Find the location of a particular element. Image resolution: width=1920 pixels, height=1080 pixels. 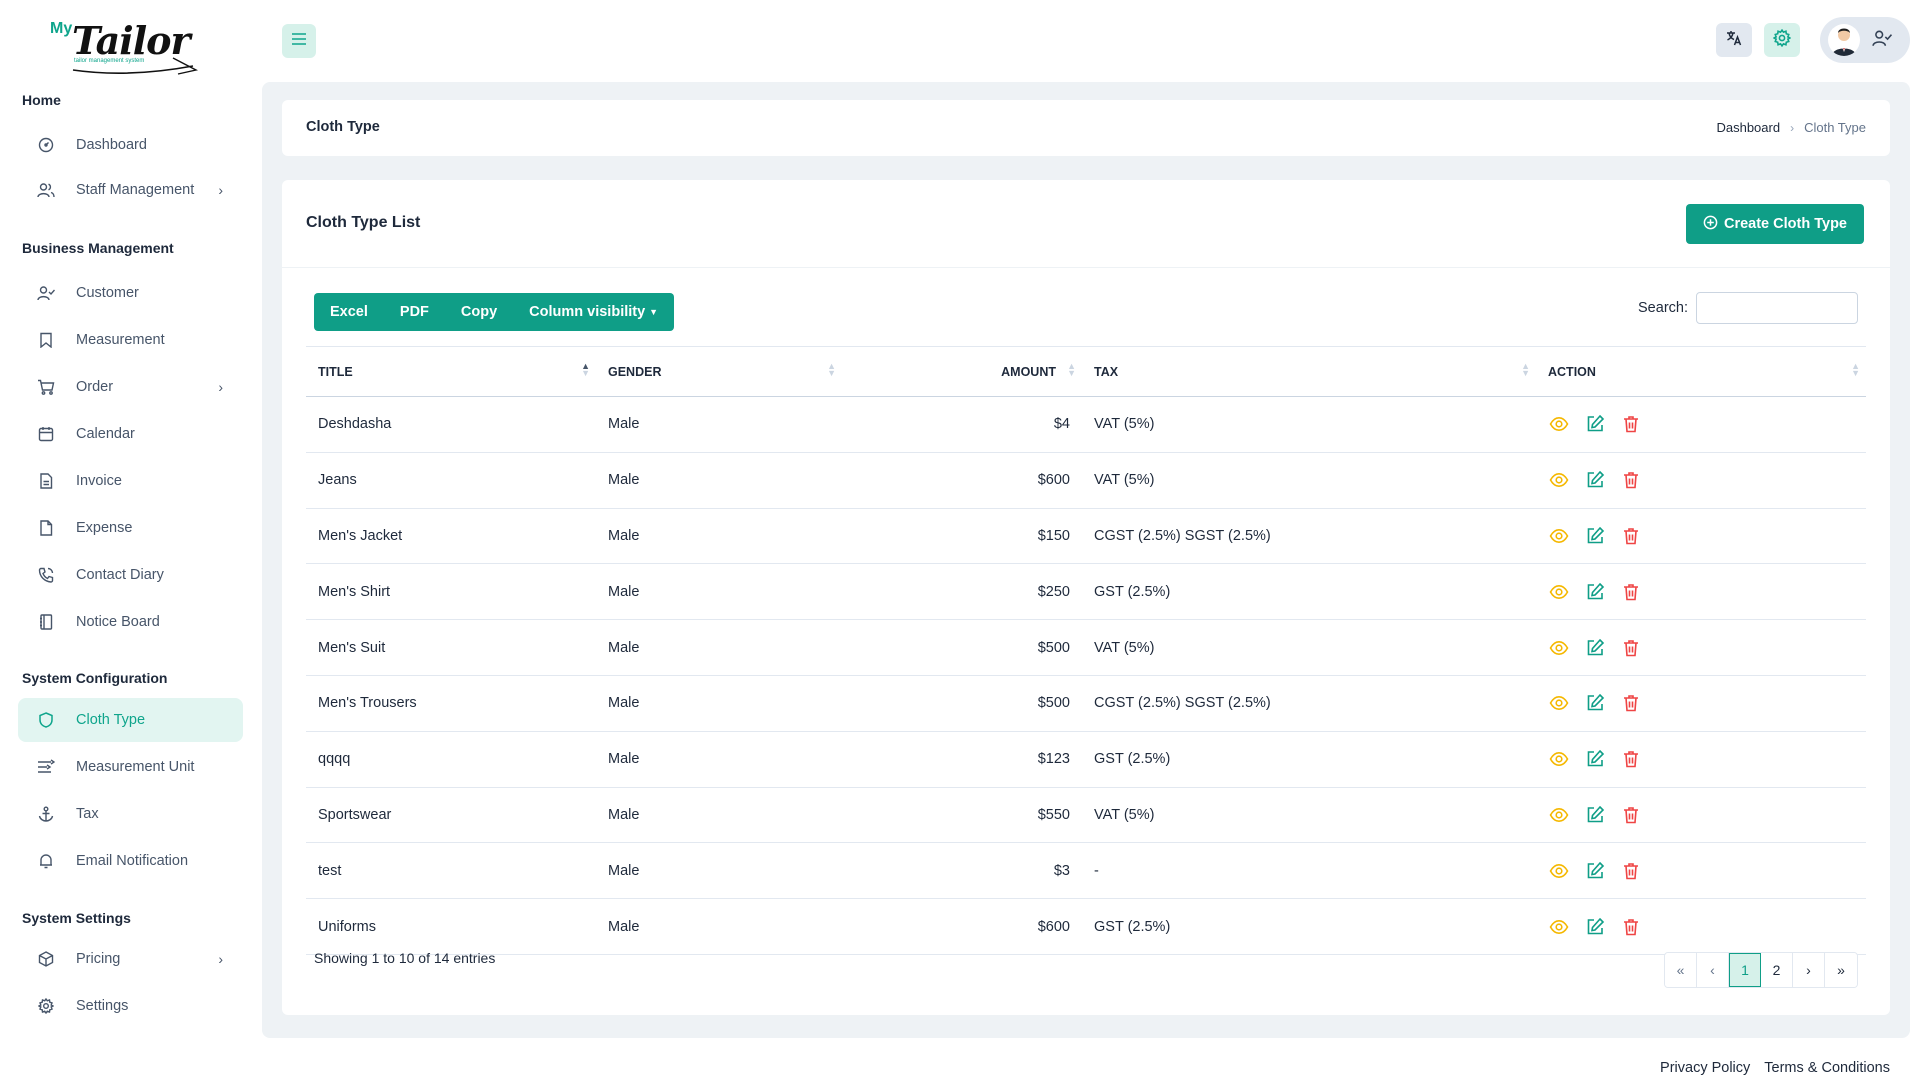

pagination-next-button: › is located at coordinates (1809, 970).